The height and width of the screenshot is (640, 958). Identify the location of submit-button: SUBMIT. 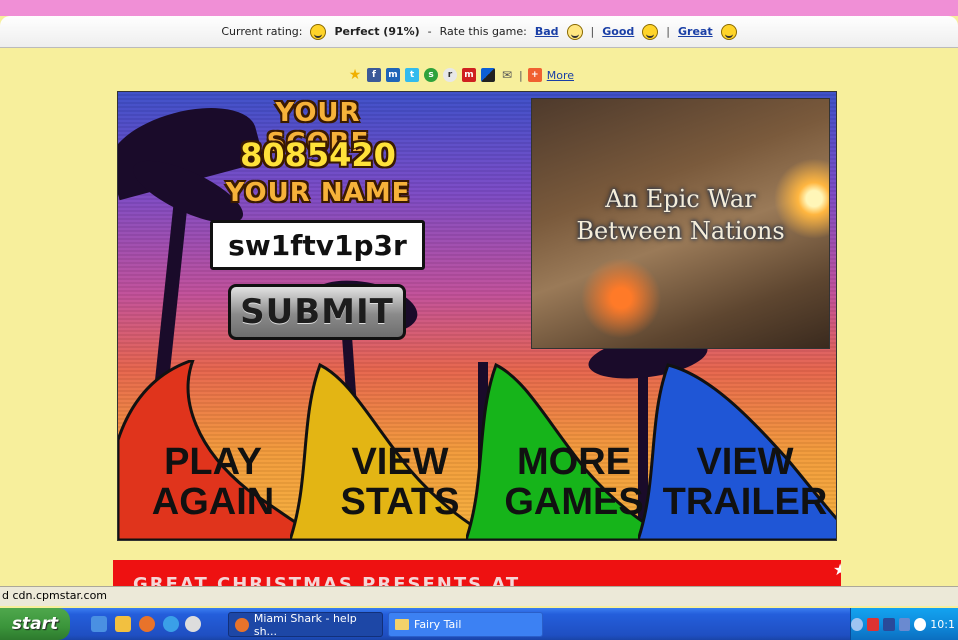
(317, 312).